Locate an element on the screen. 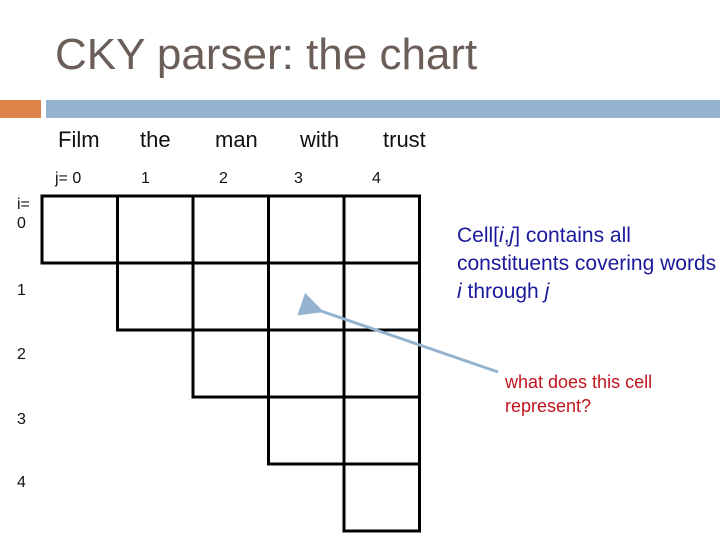 This screenshot has width=720, height=540. pointer-arrow is located at coordinates (398, 333).